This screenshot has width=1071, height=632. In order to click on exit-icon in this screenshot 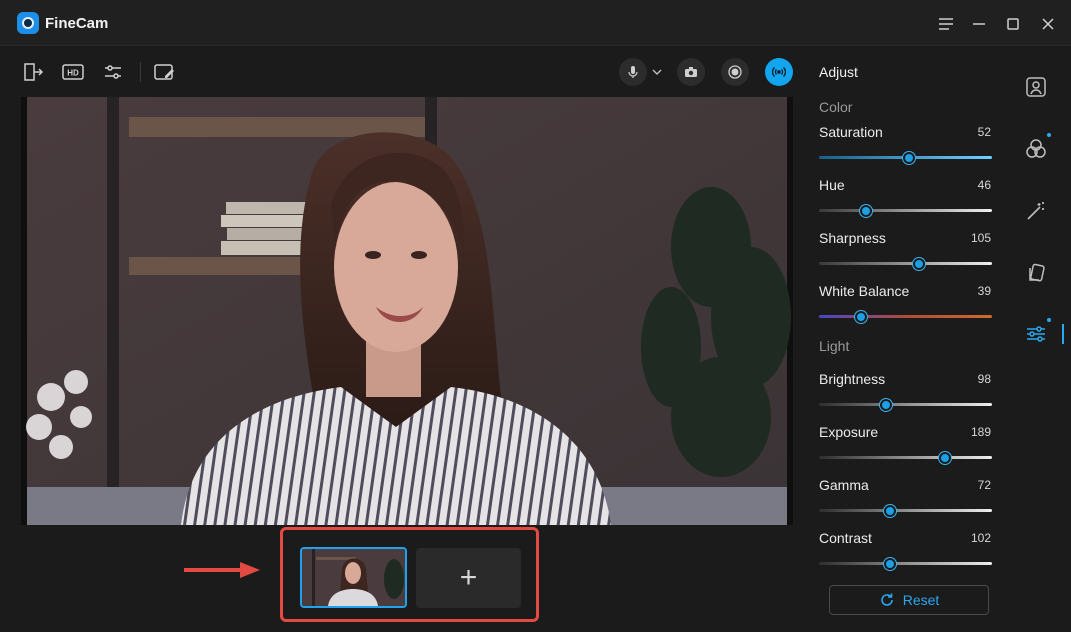, I will do `click(33, 72)`.